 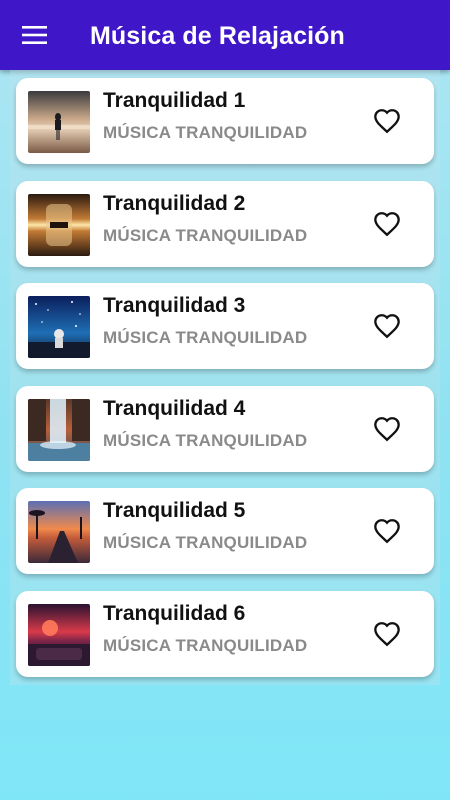 What do you see at coordinates (174, 510) in the screenshot?
I see `track-title: Tranquilidad 5` at bounding box center [174, 510].